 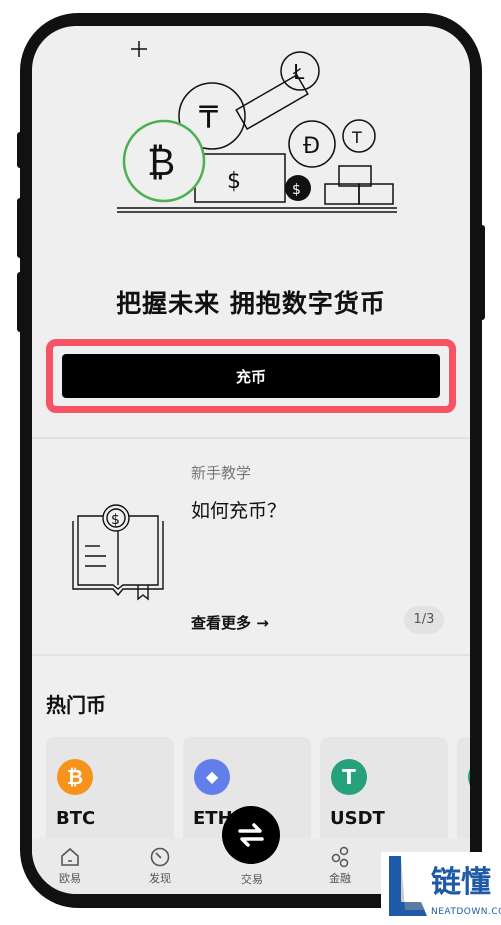 What do you see at coordinates (118, 552) in the screenshot?
I see `book-coin-icon: $` at bounding box center [118, 552].